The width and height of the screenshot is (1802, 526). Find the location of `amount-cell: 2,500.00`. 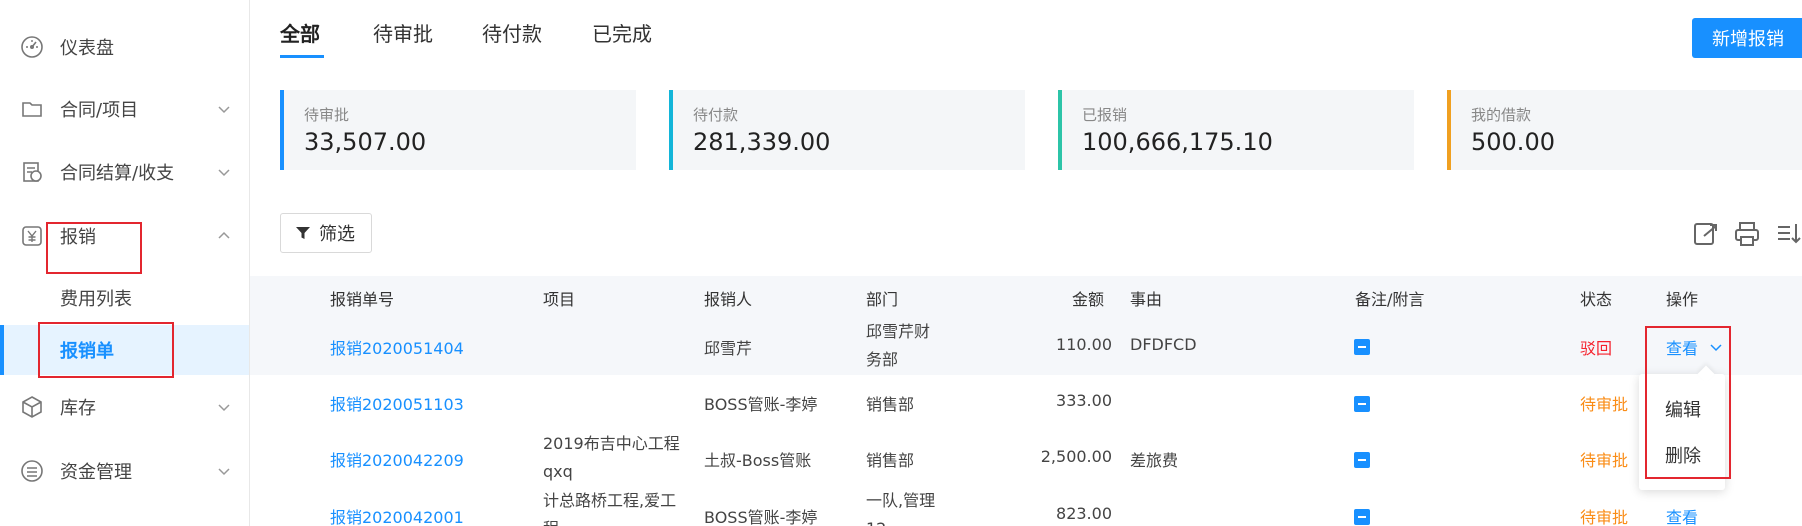

amount-cell: 2,500.00 is located at coordinates (1076, 456).